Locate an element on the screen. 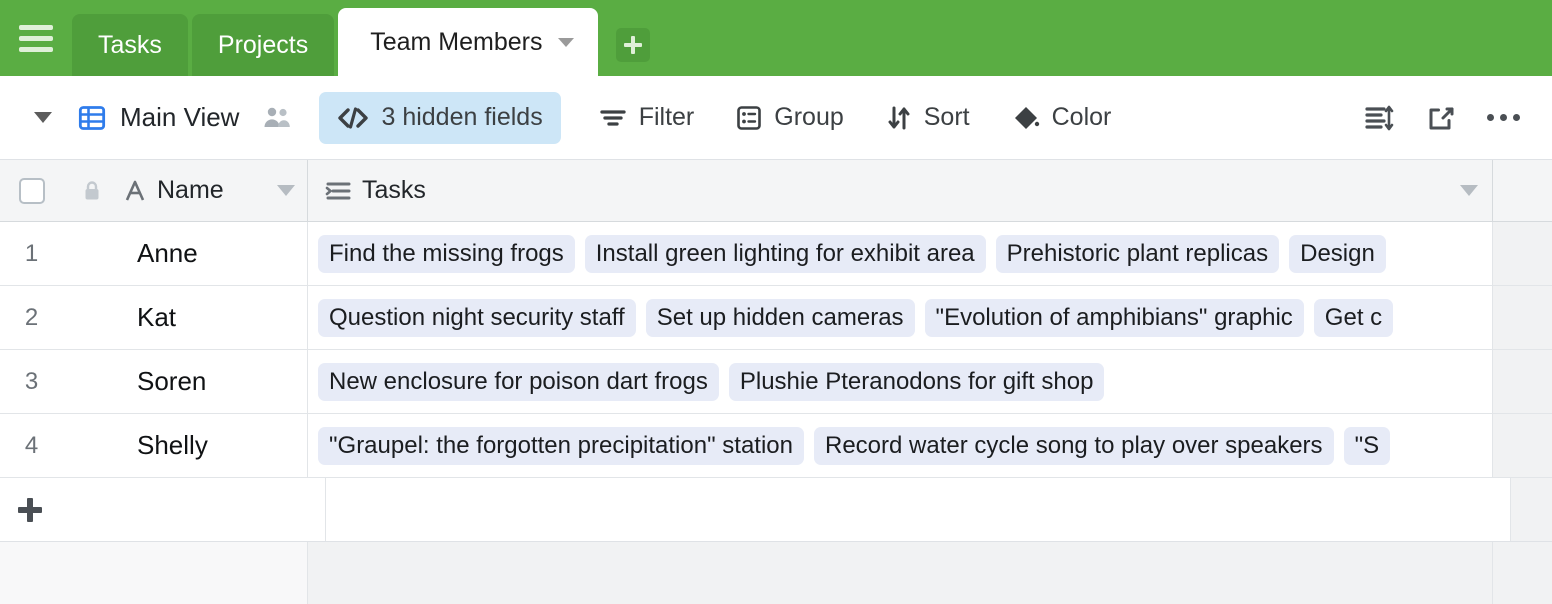 Image resolution: width=1552 pixels, height=604 pixels. share-button is located at coordinates (1441, 118).